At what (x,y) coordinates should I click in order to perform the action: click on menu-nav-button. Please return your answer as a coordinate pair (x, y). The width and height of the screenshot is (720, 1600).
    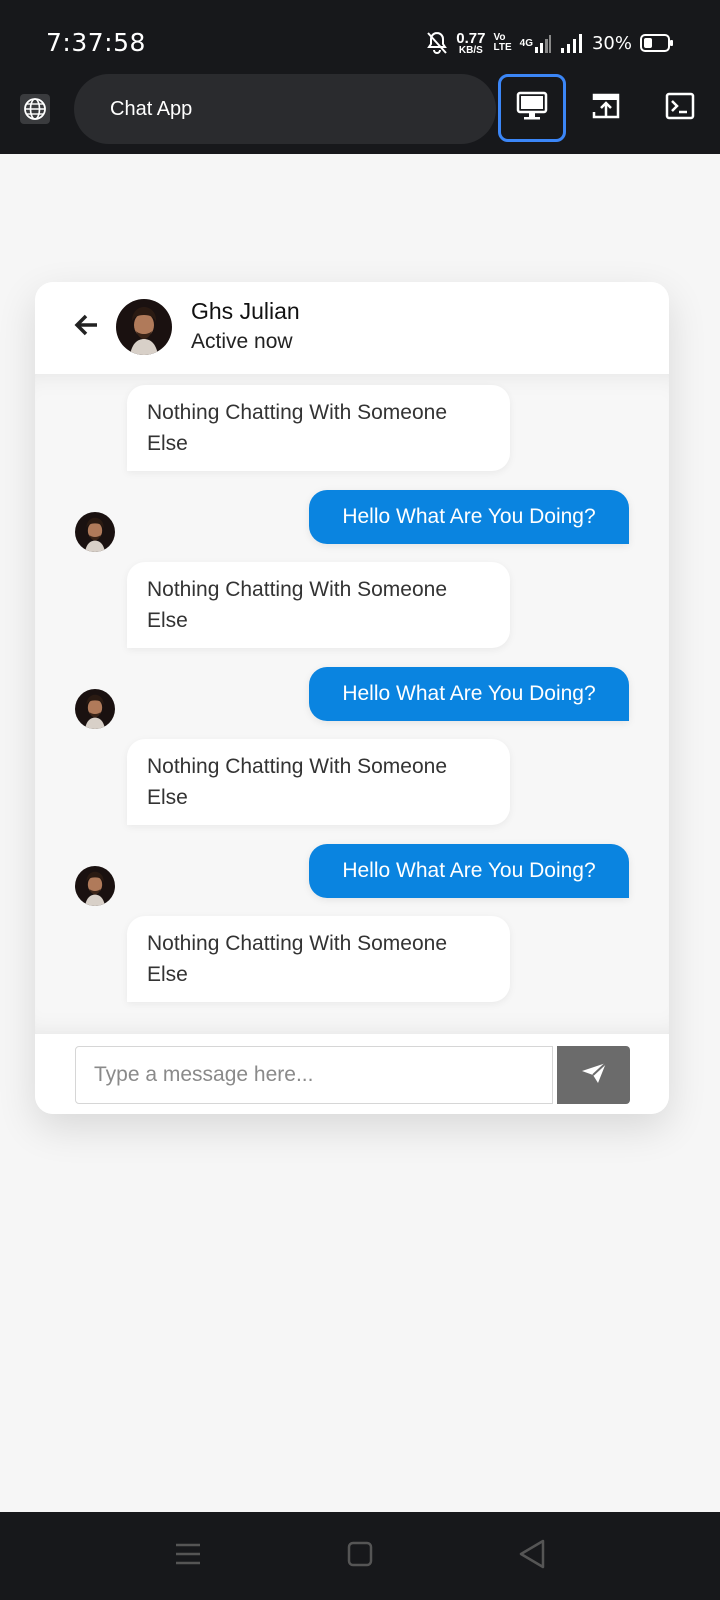
    Looking at the image, I should click on (188, 1556).